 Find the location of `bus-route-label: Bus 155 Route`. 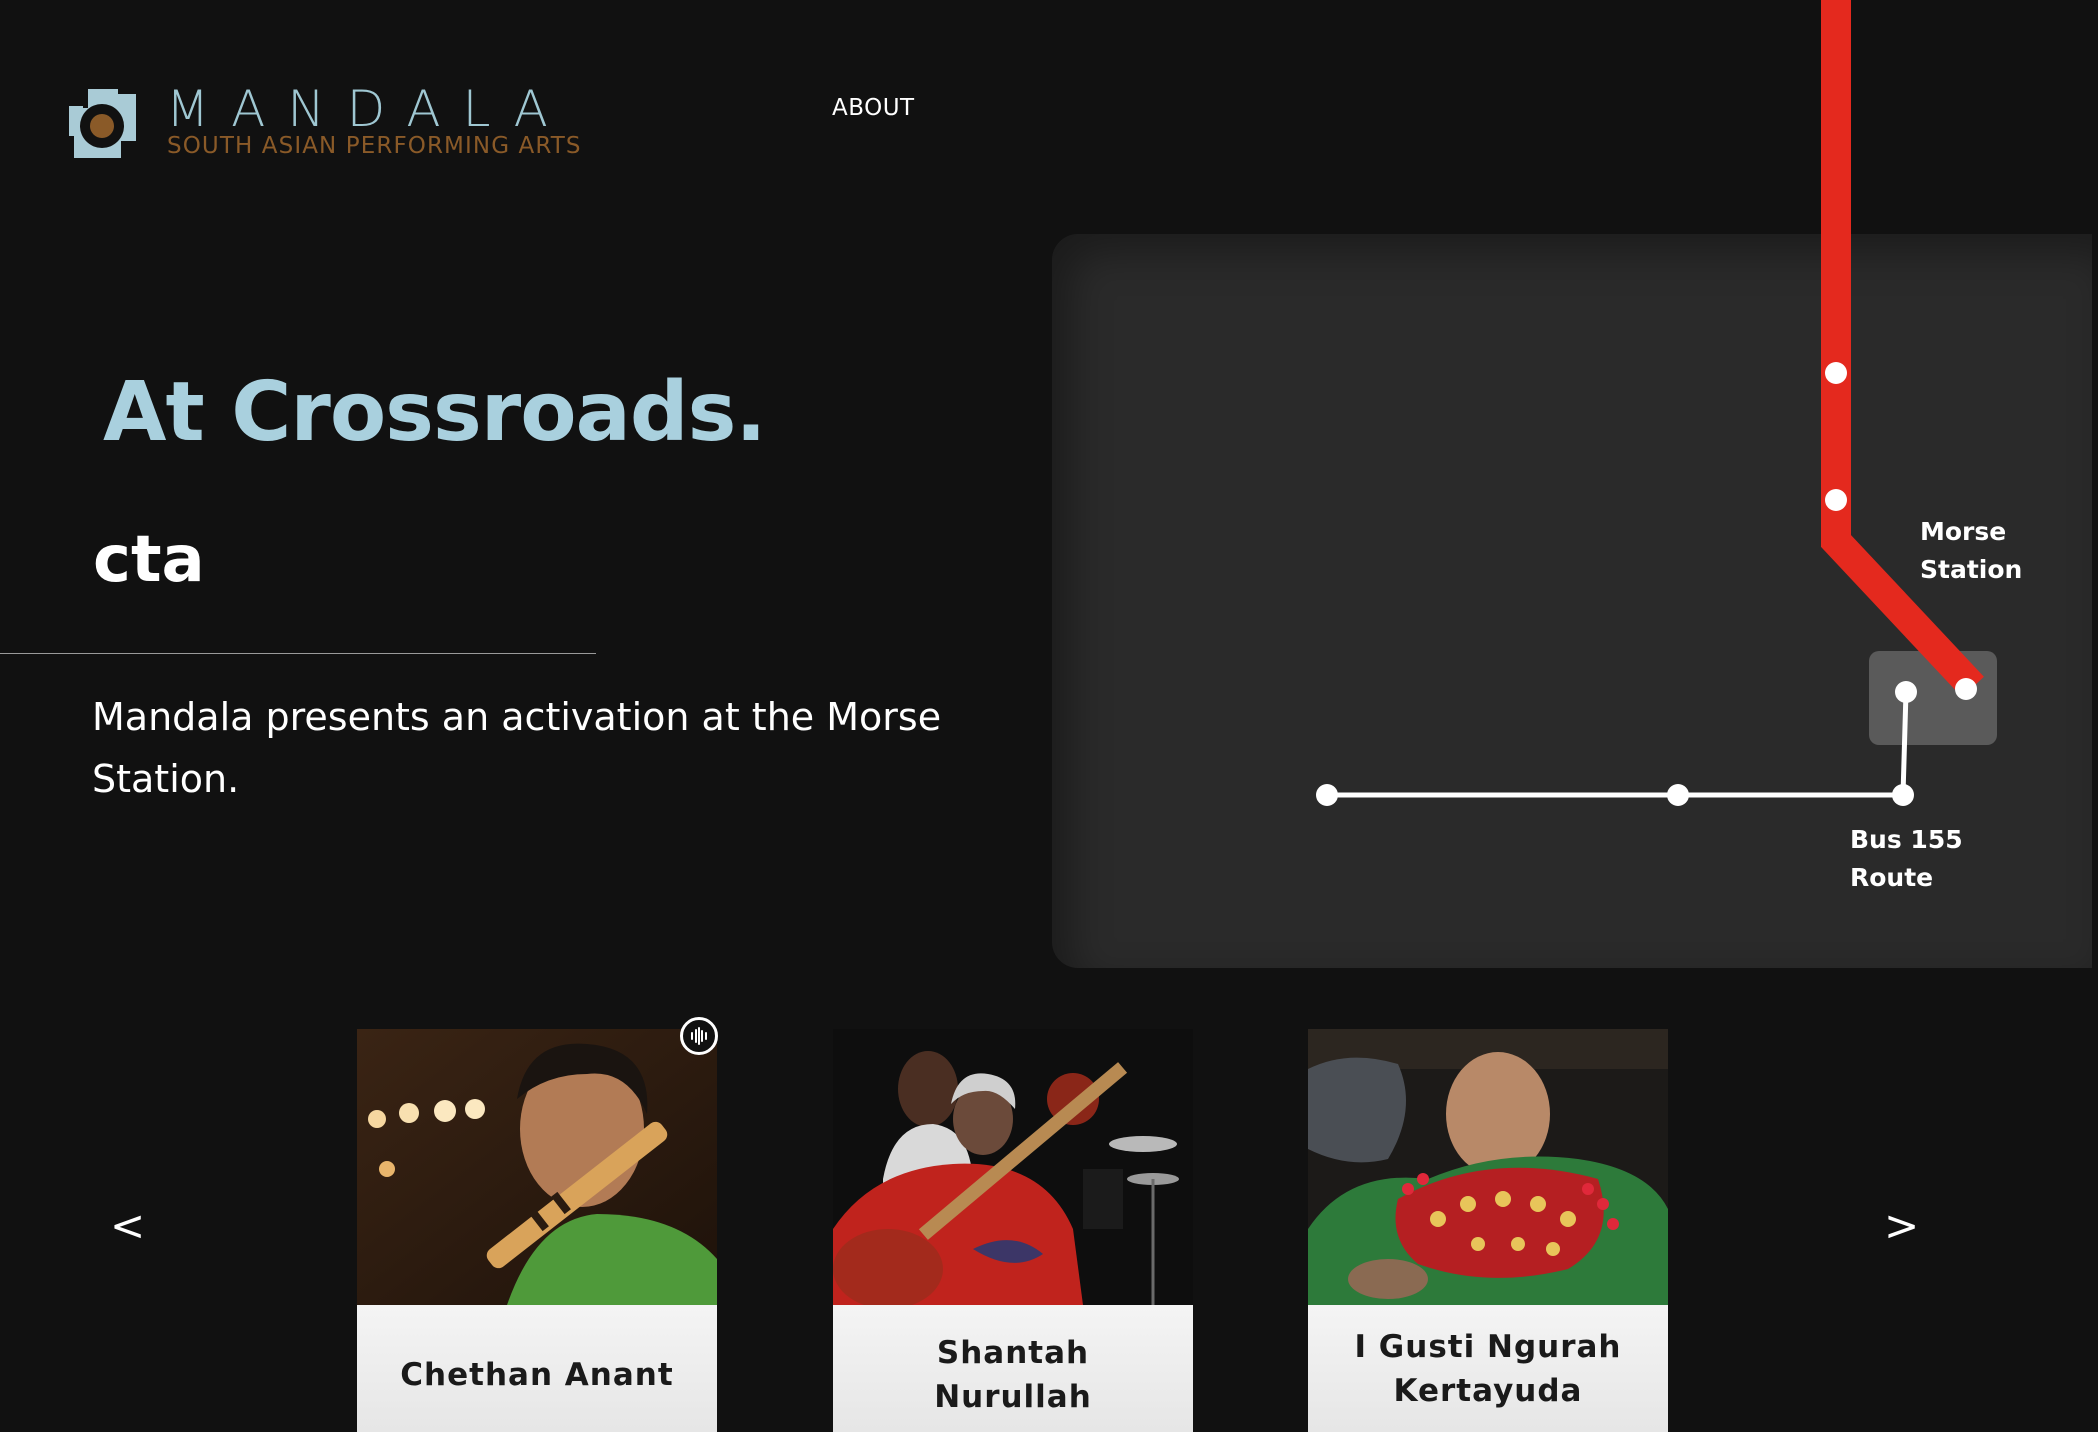

bus-route-label: Bus 155 Route is located at coordinates (1906, 858).